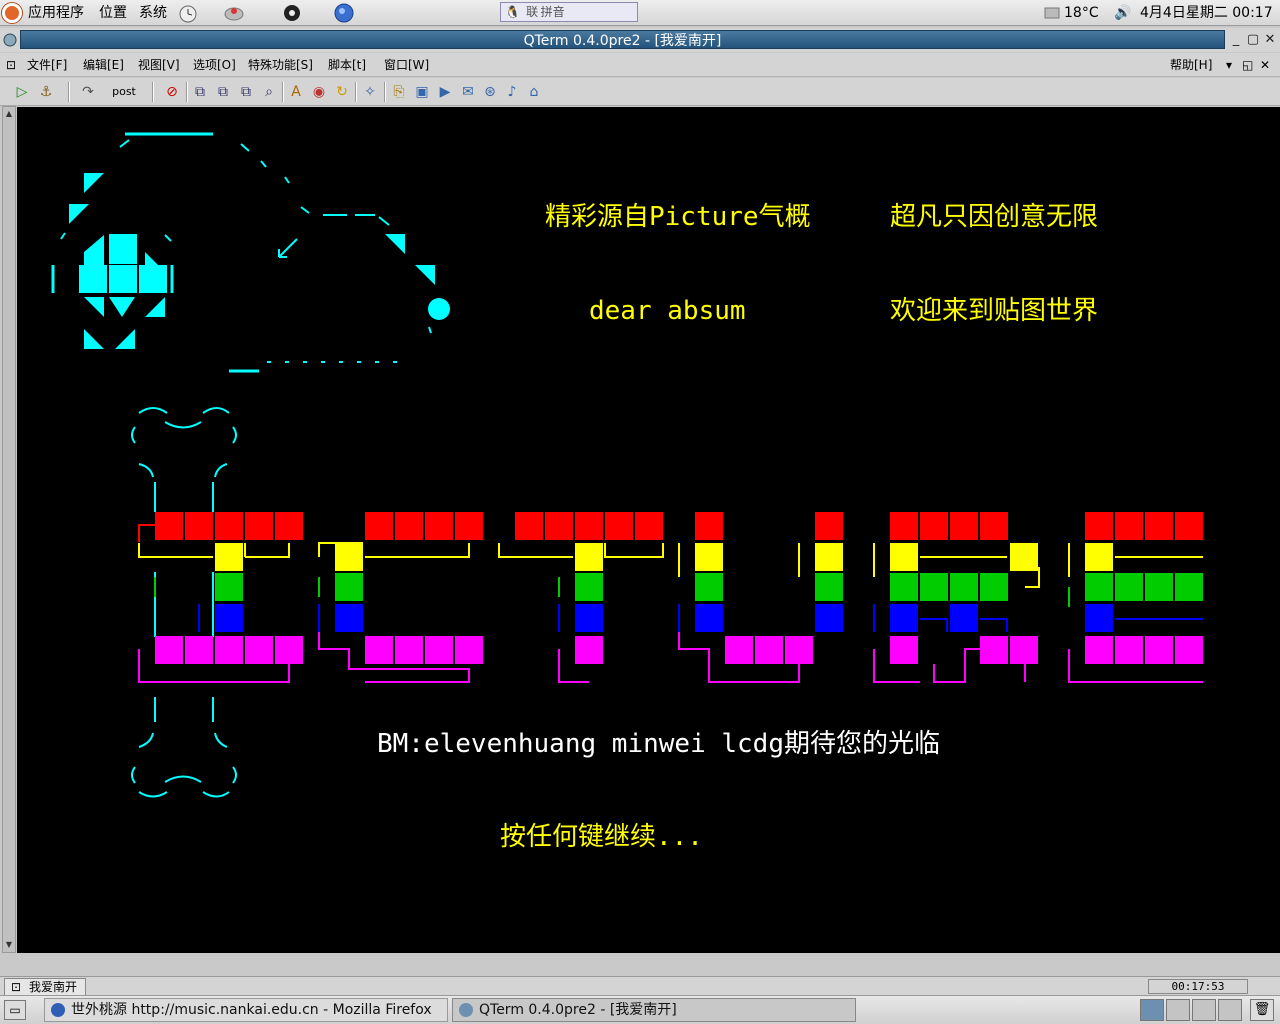  I want to click on ime-status-text: 联 拼音, so click(544, 12).